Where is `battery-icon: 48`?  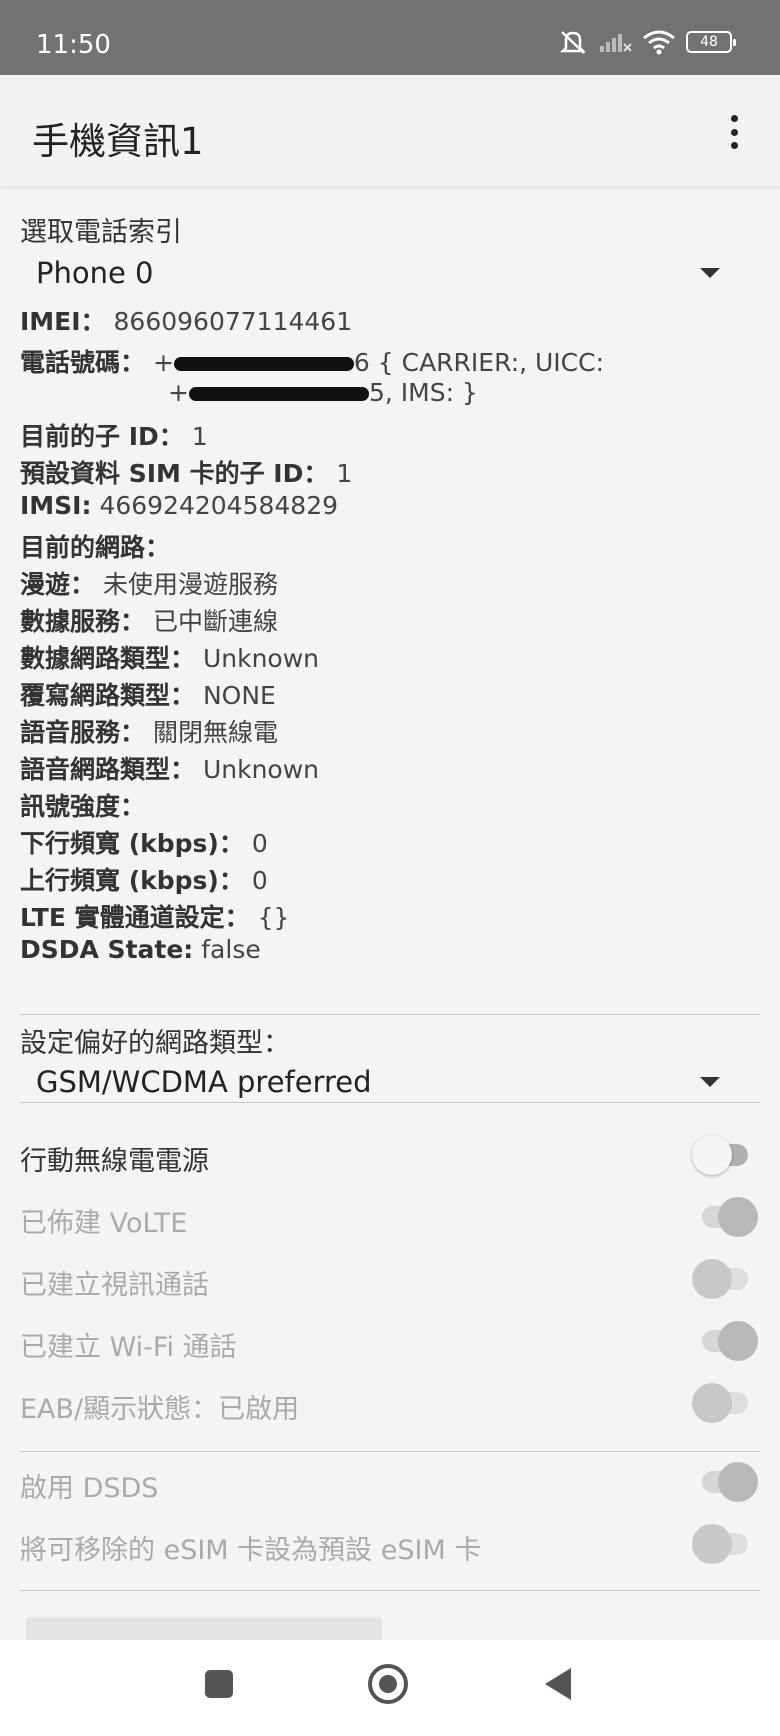
battery-icon: 48 is located at coordinates (711, 42).